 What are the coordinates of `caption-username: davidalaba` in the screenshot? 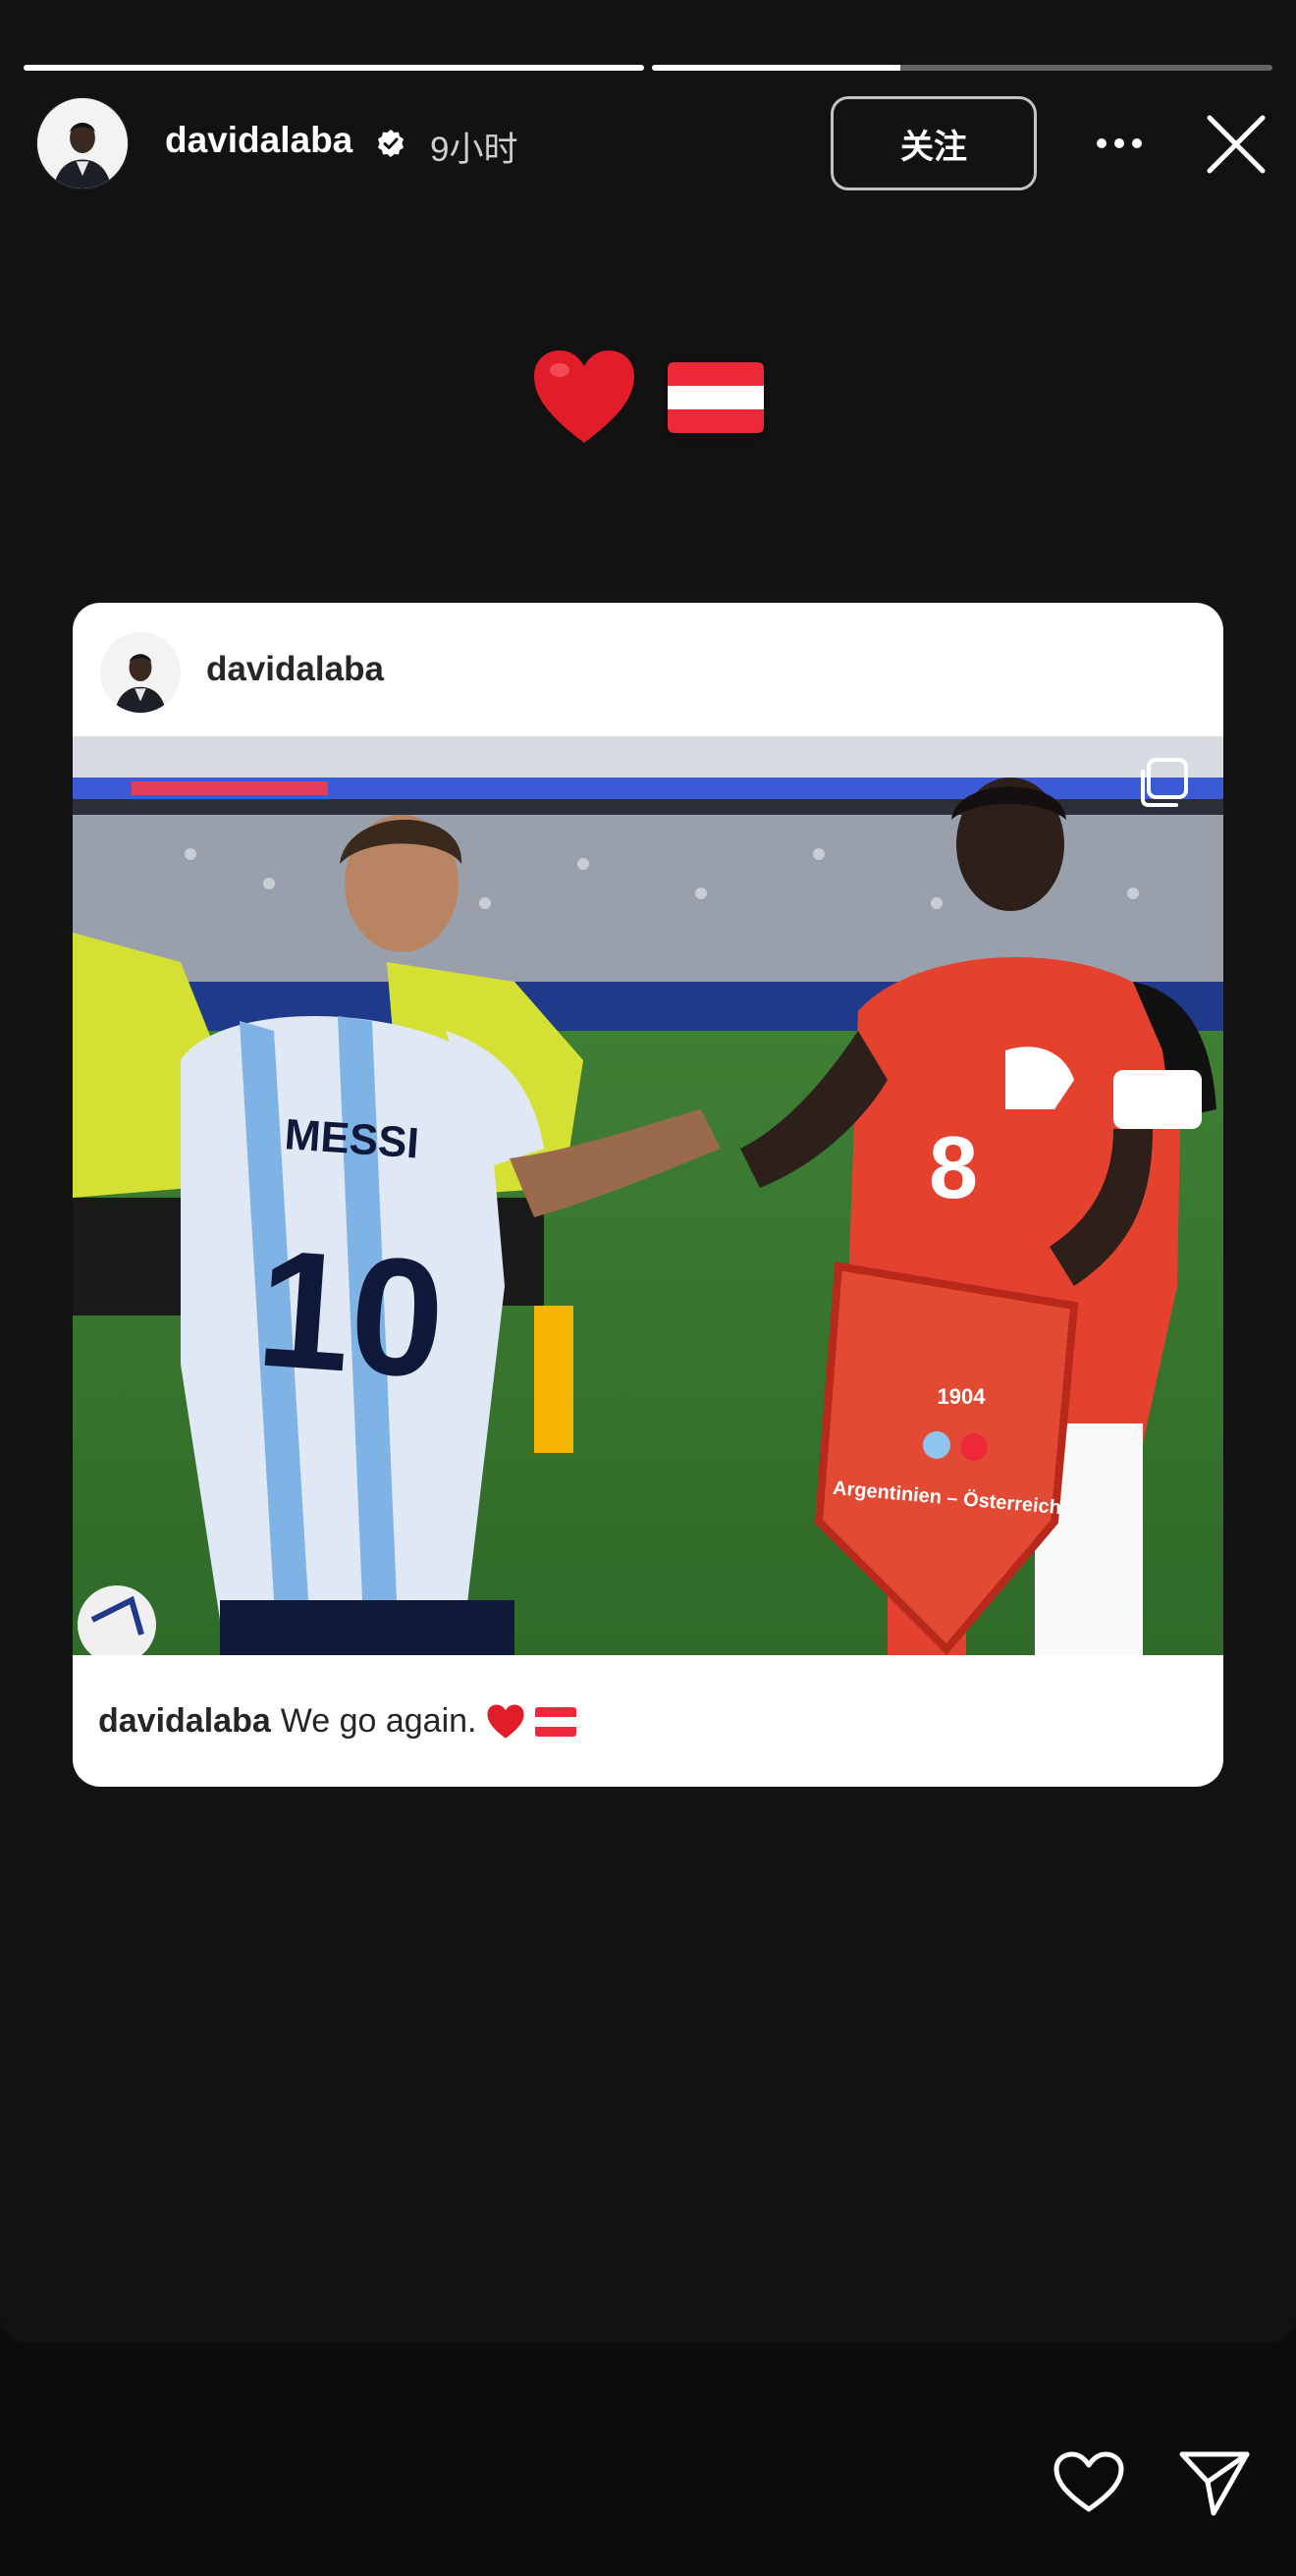 It's located at (185, 1721).